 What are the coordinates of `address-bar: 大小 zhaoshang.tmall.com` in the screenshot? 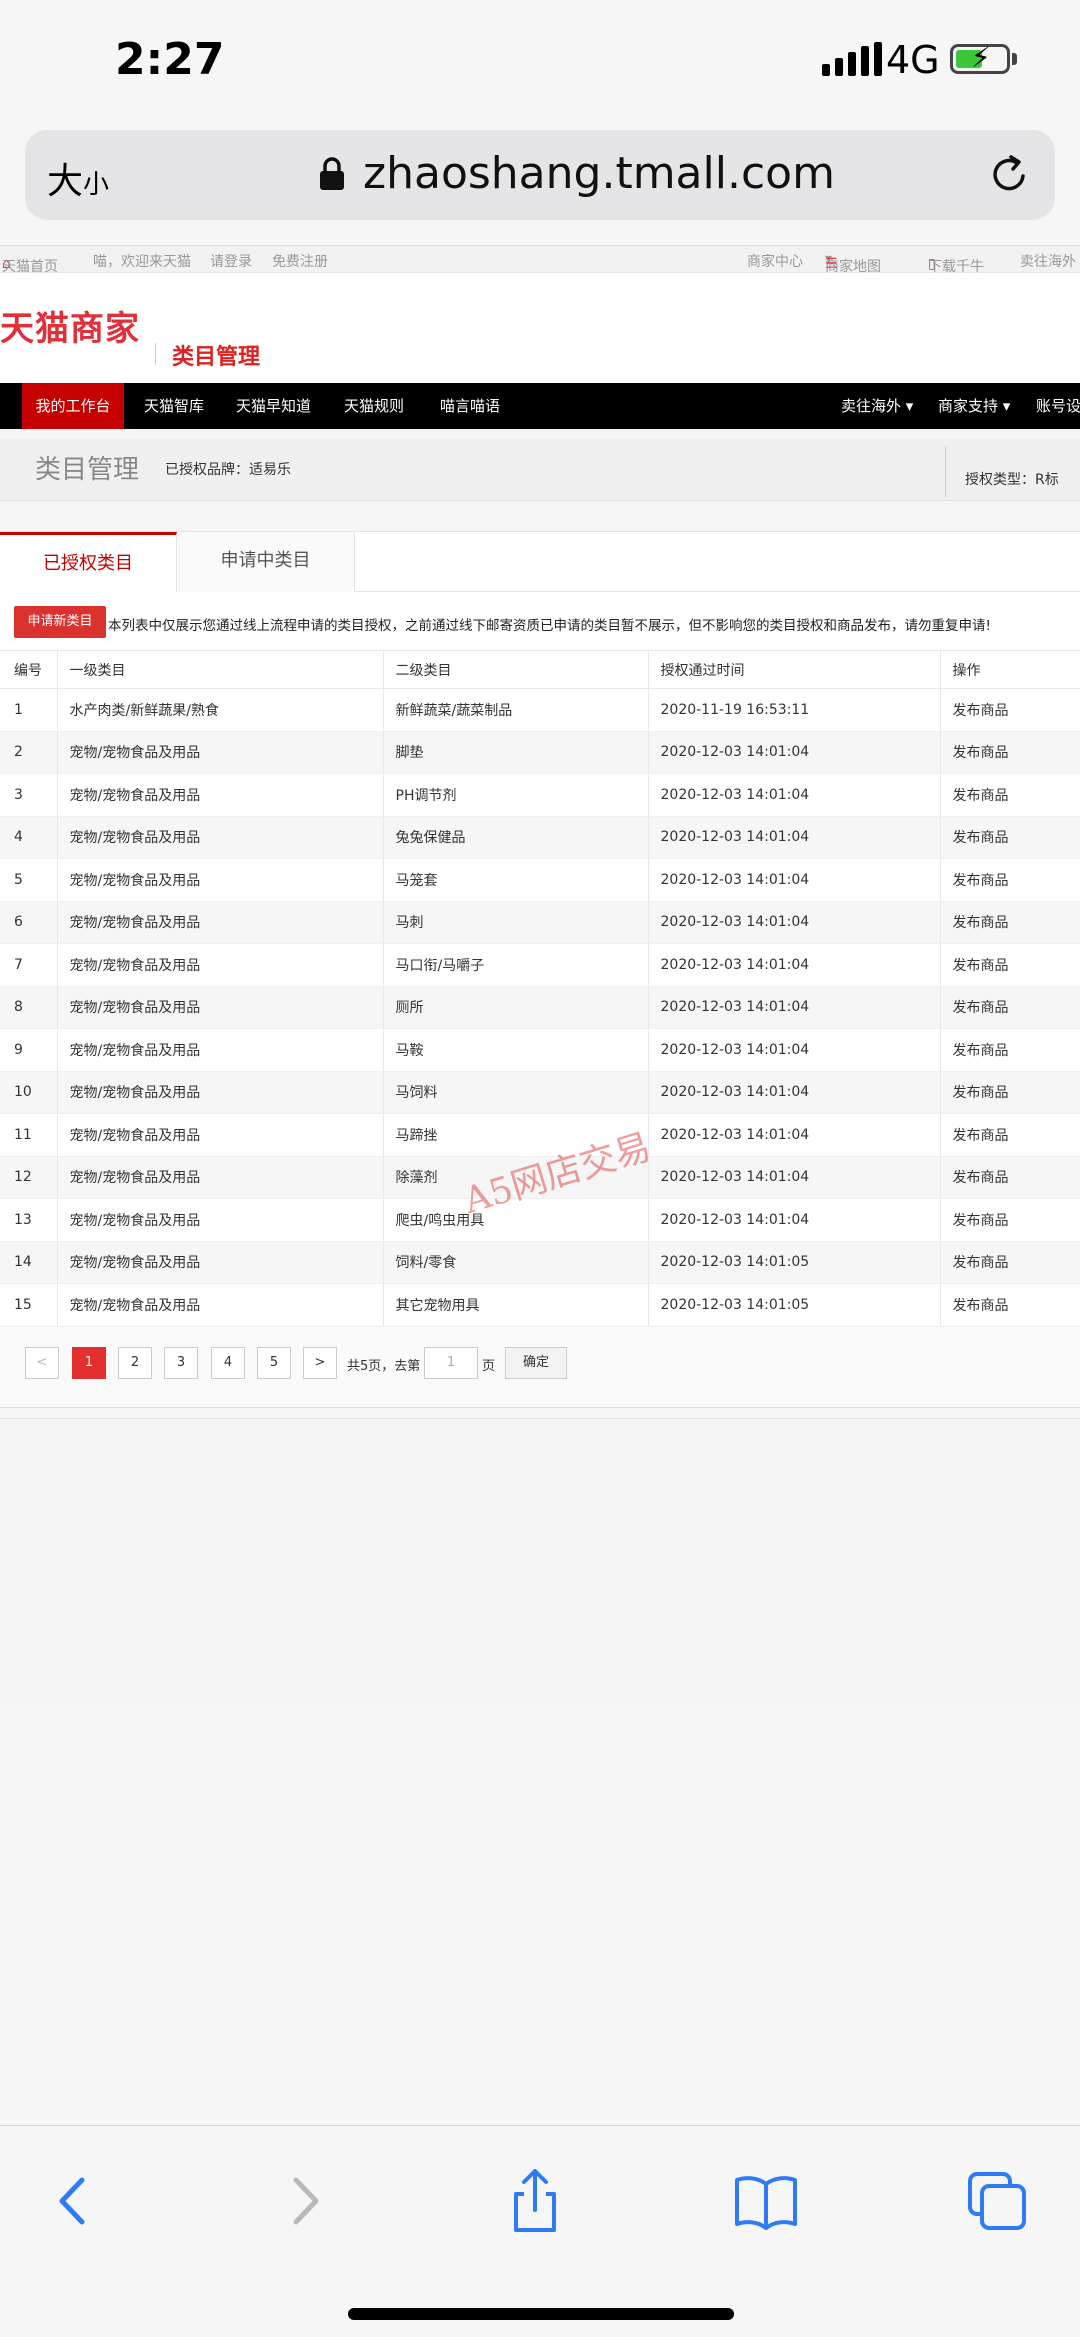 It's located at (540, 175).